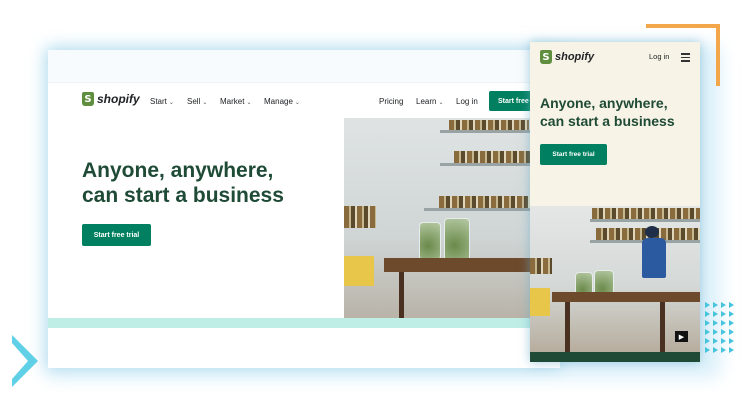  What do you see at coordinates (430, 242) in the screenshot?
I see `large-jar` at bounding box center [430, 242].